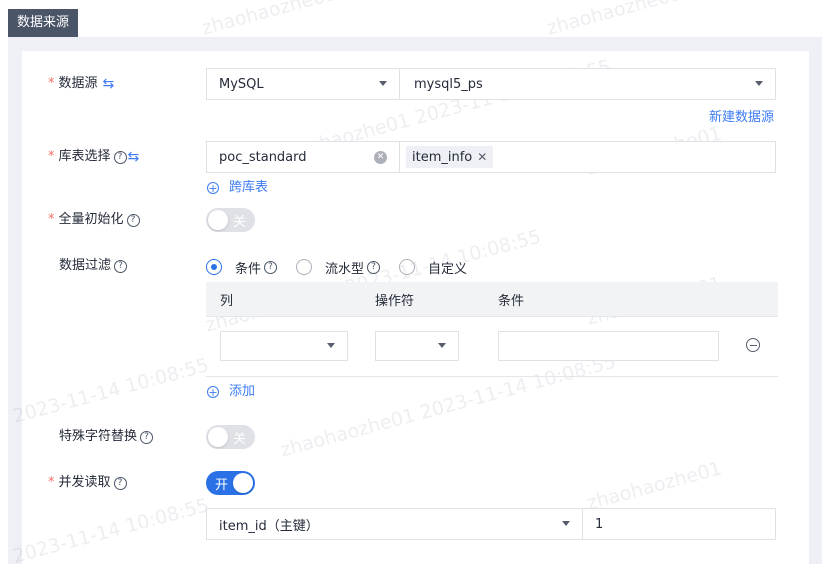  I want to click on datasource-type-value: MySQL, so click(241, 84).